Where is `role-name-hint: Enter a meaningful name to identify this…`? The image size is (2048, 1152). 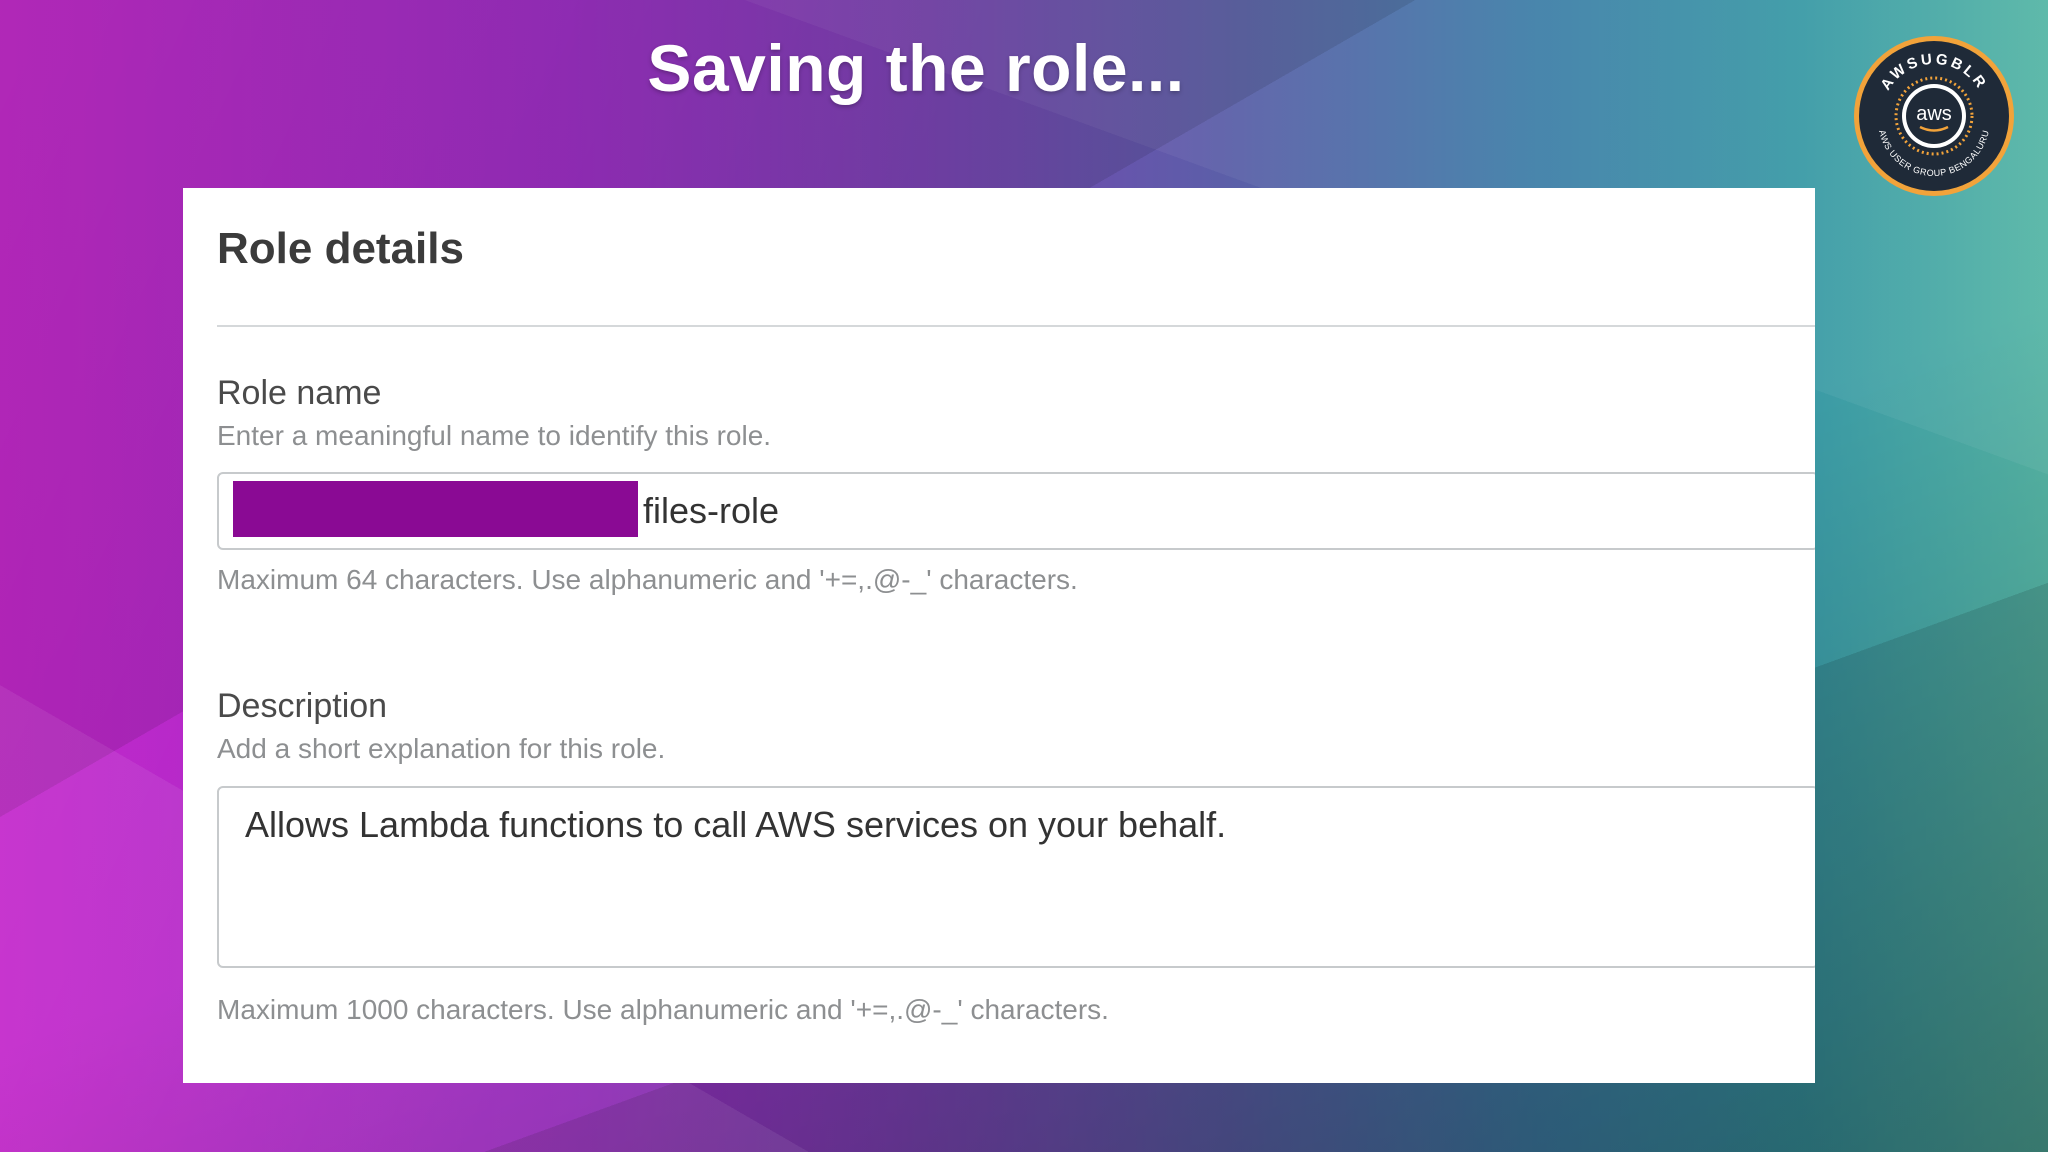
role-name-hint: Enter a meaningful name to identify this… is located at coordinates (494, 435).